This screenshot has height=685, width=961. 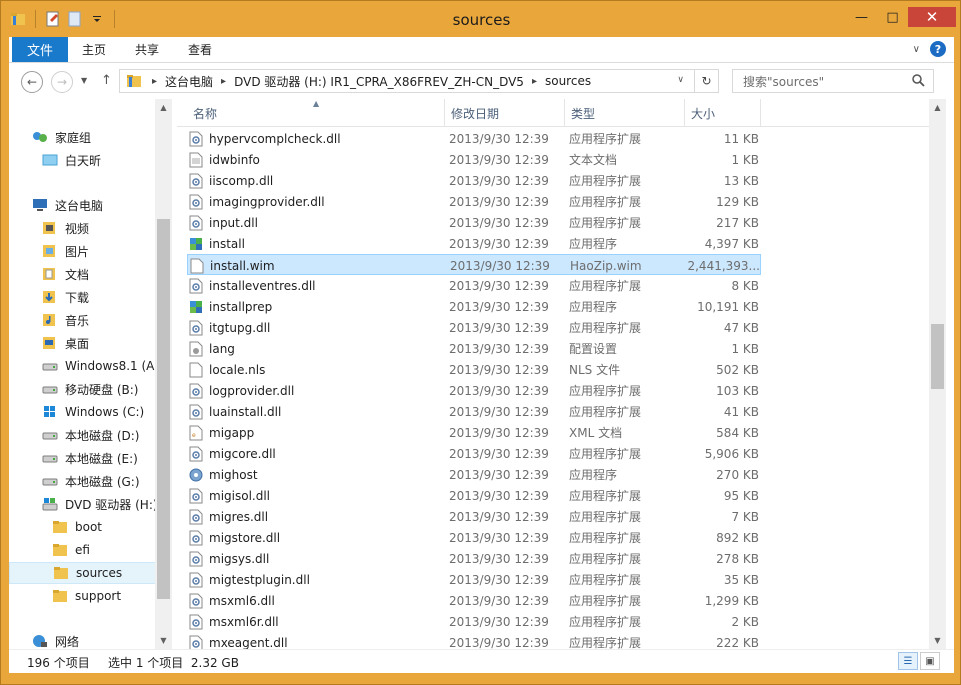 I want to click on tab-home: 主页, so click(x=94, y=49).